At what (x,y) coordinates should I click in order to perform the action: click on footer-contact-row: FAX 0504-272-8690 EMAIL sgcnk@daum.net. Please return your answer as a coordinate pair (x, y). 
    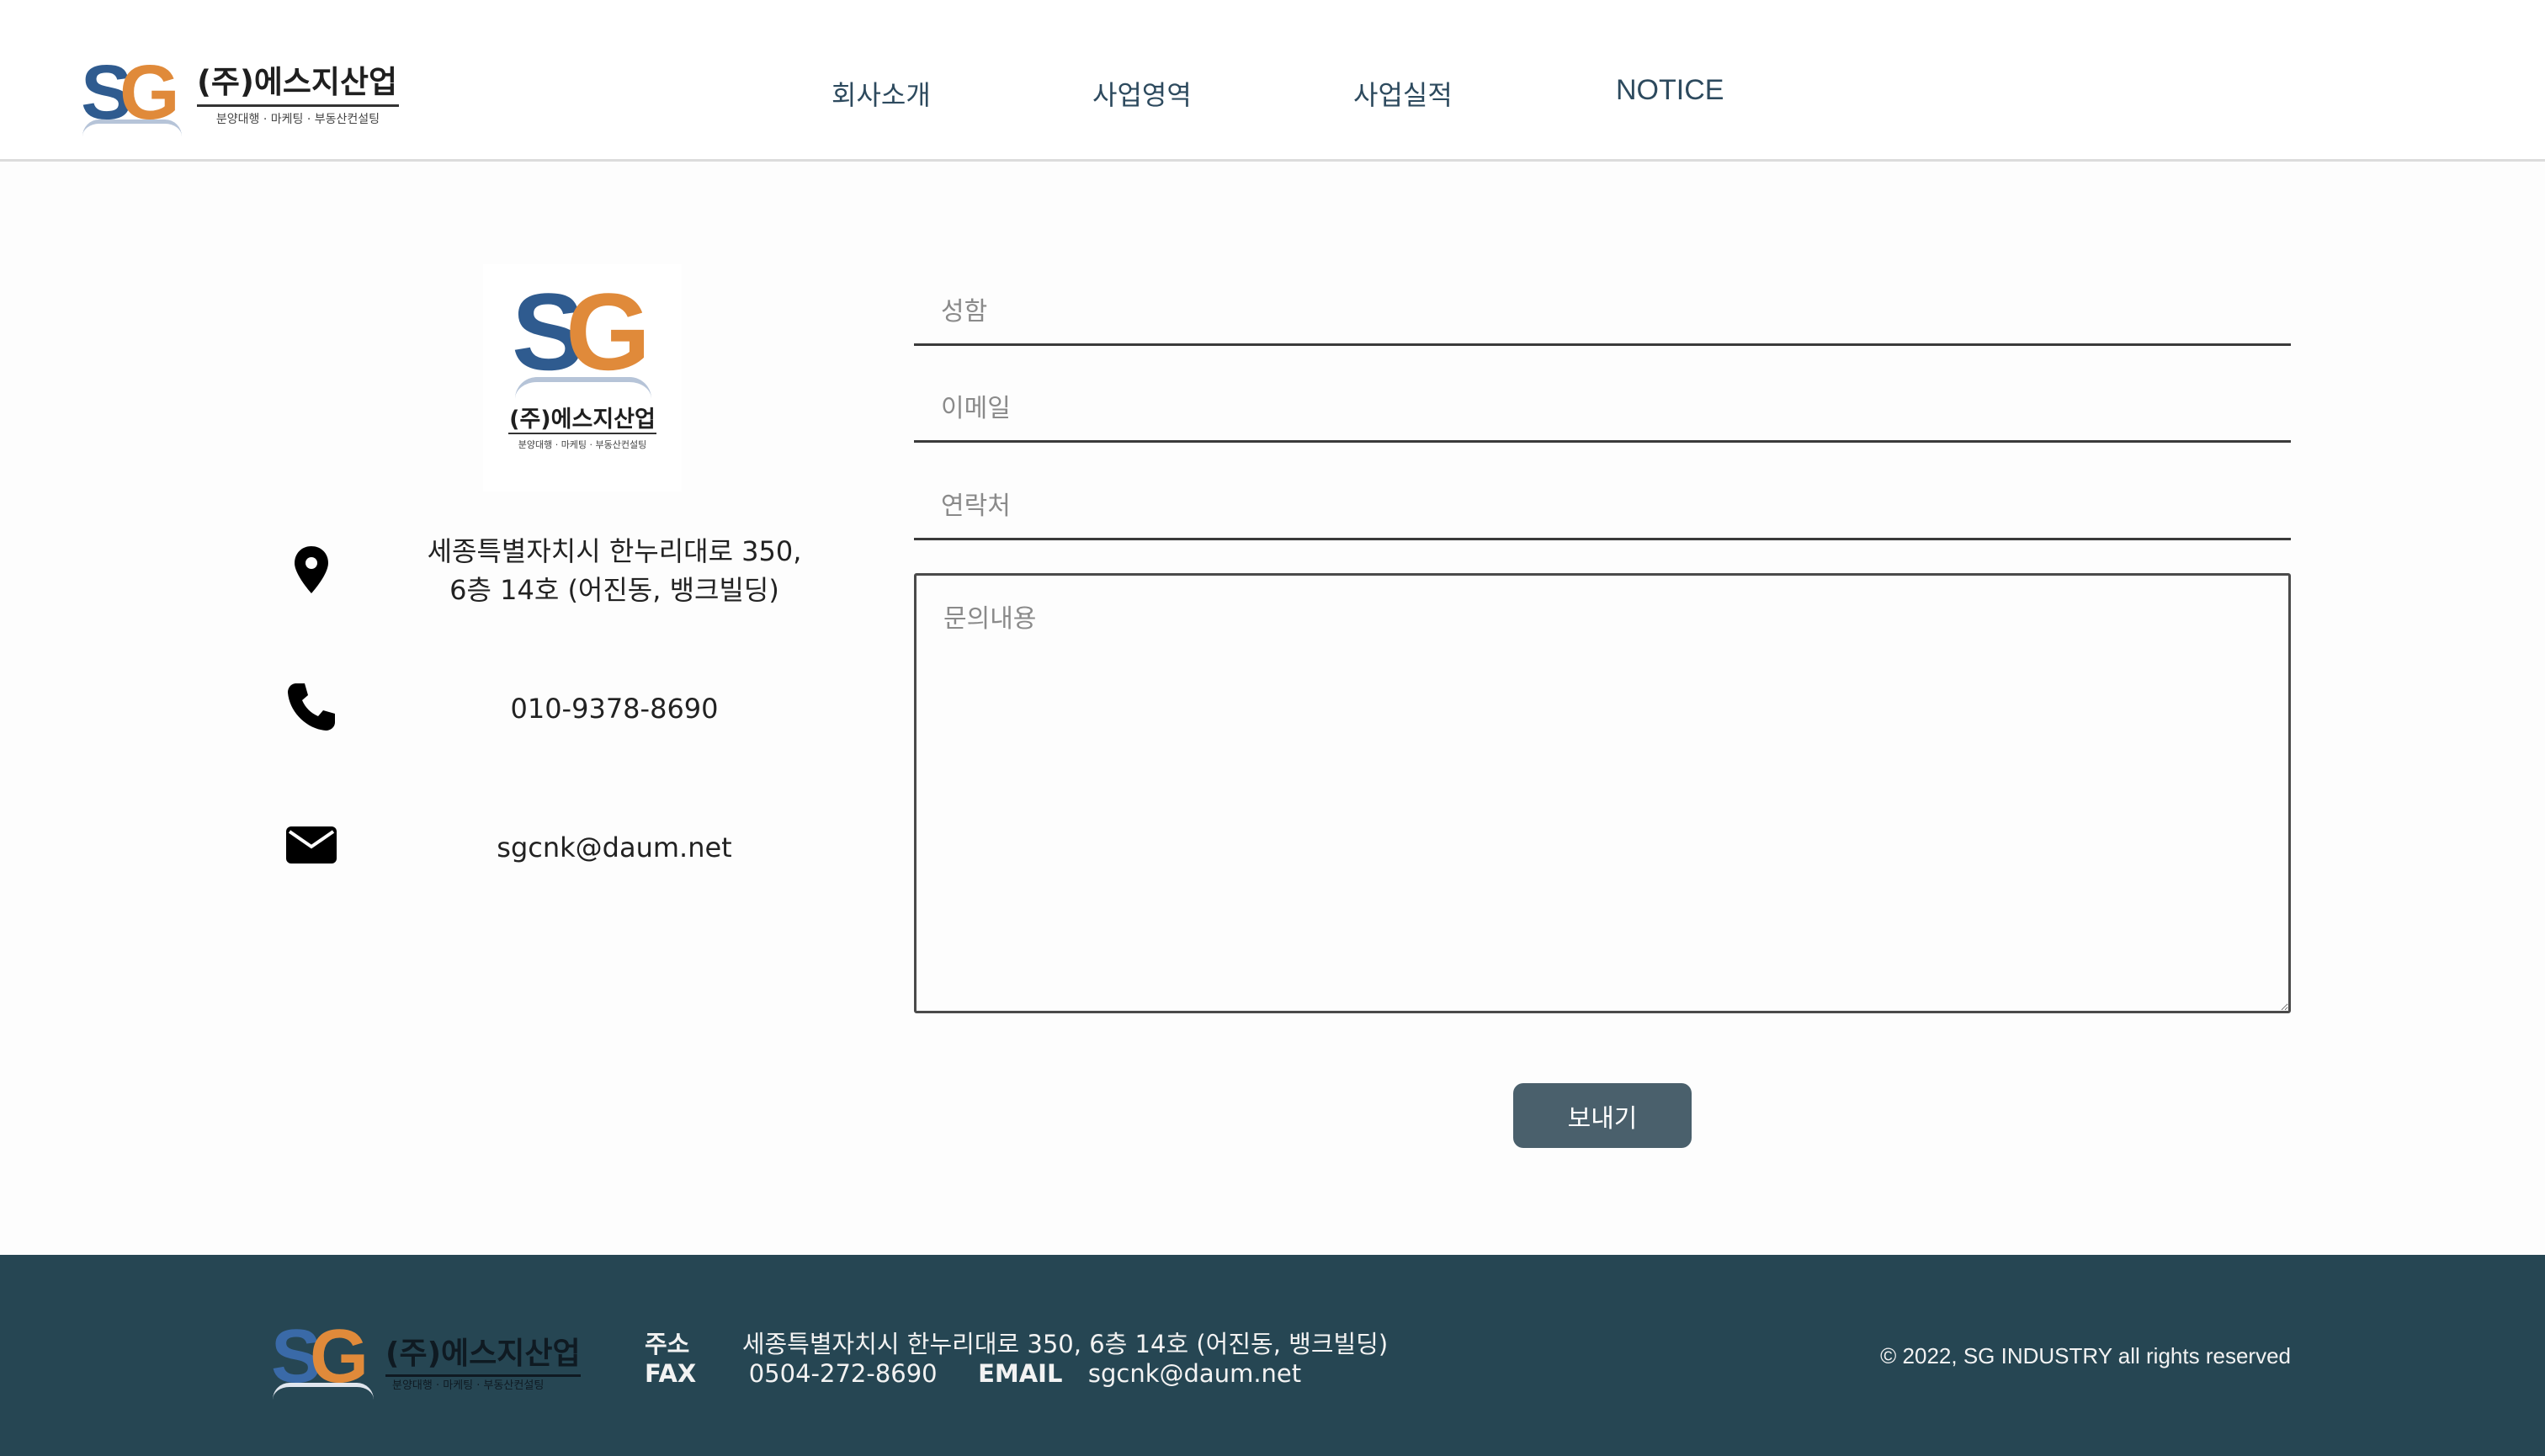
    Looking at the image, I should click on (973, 1373).